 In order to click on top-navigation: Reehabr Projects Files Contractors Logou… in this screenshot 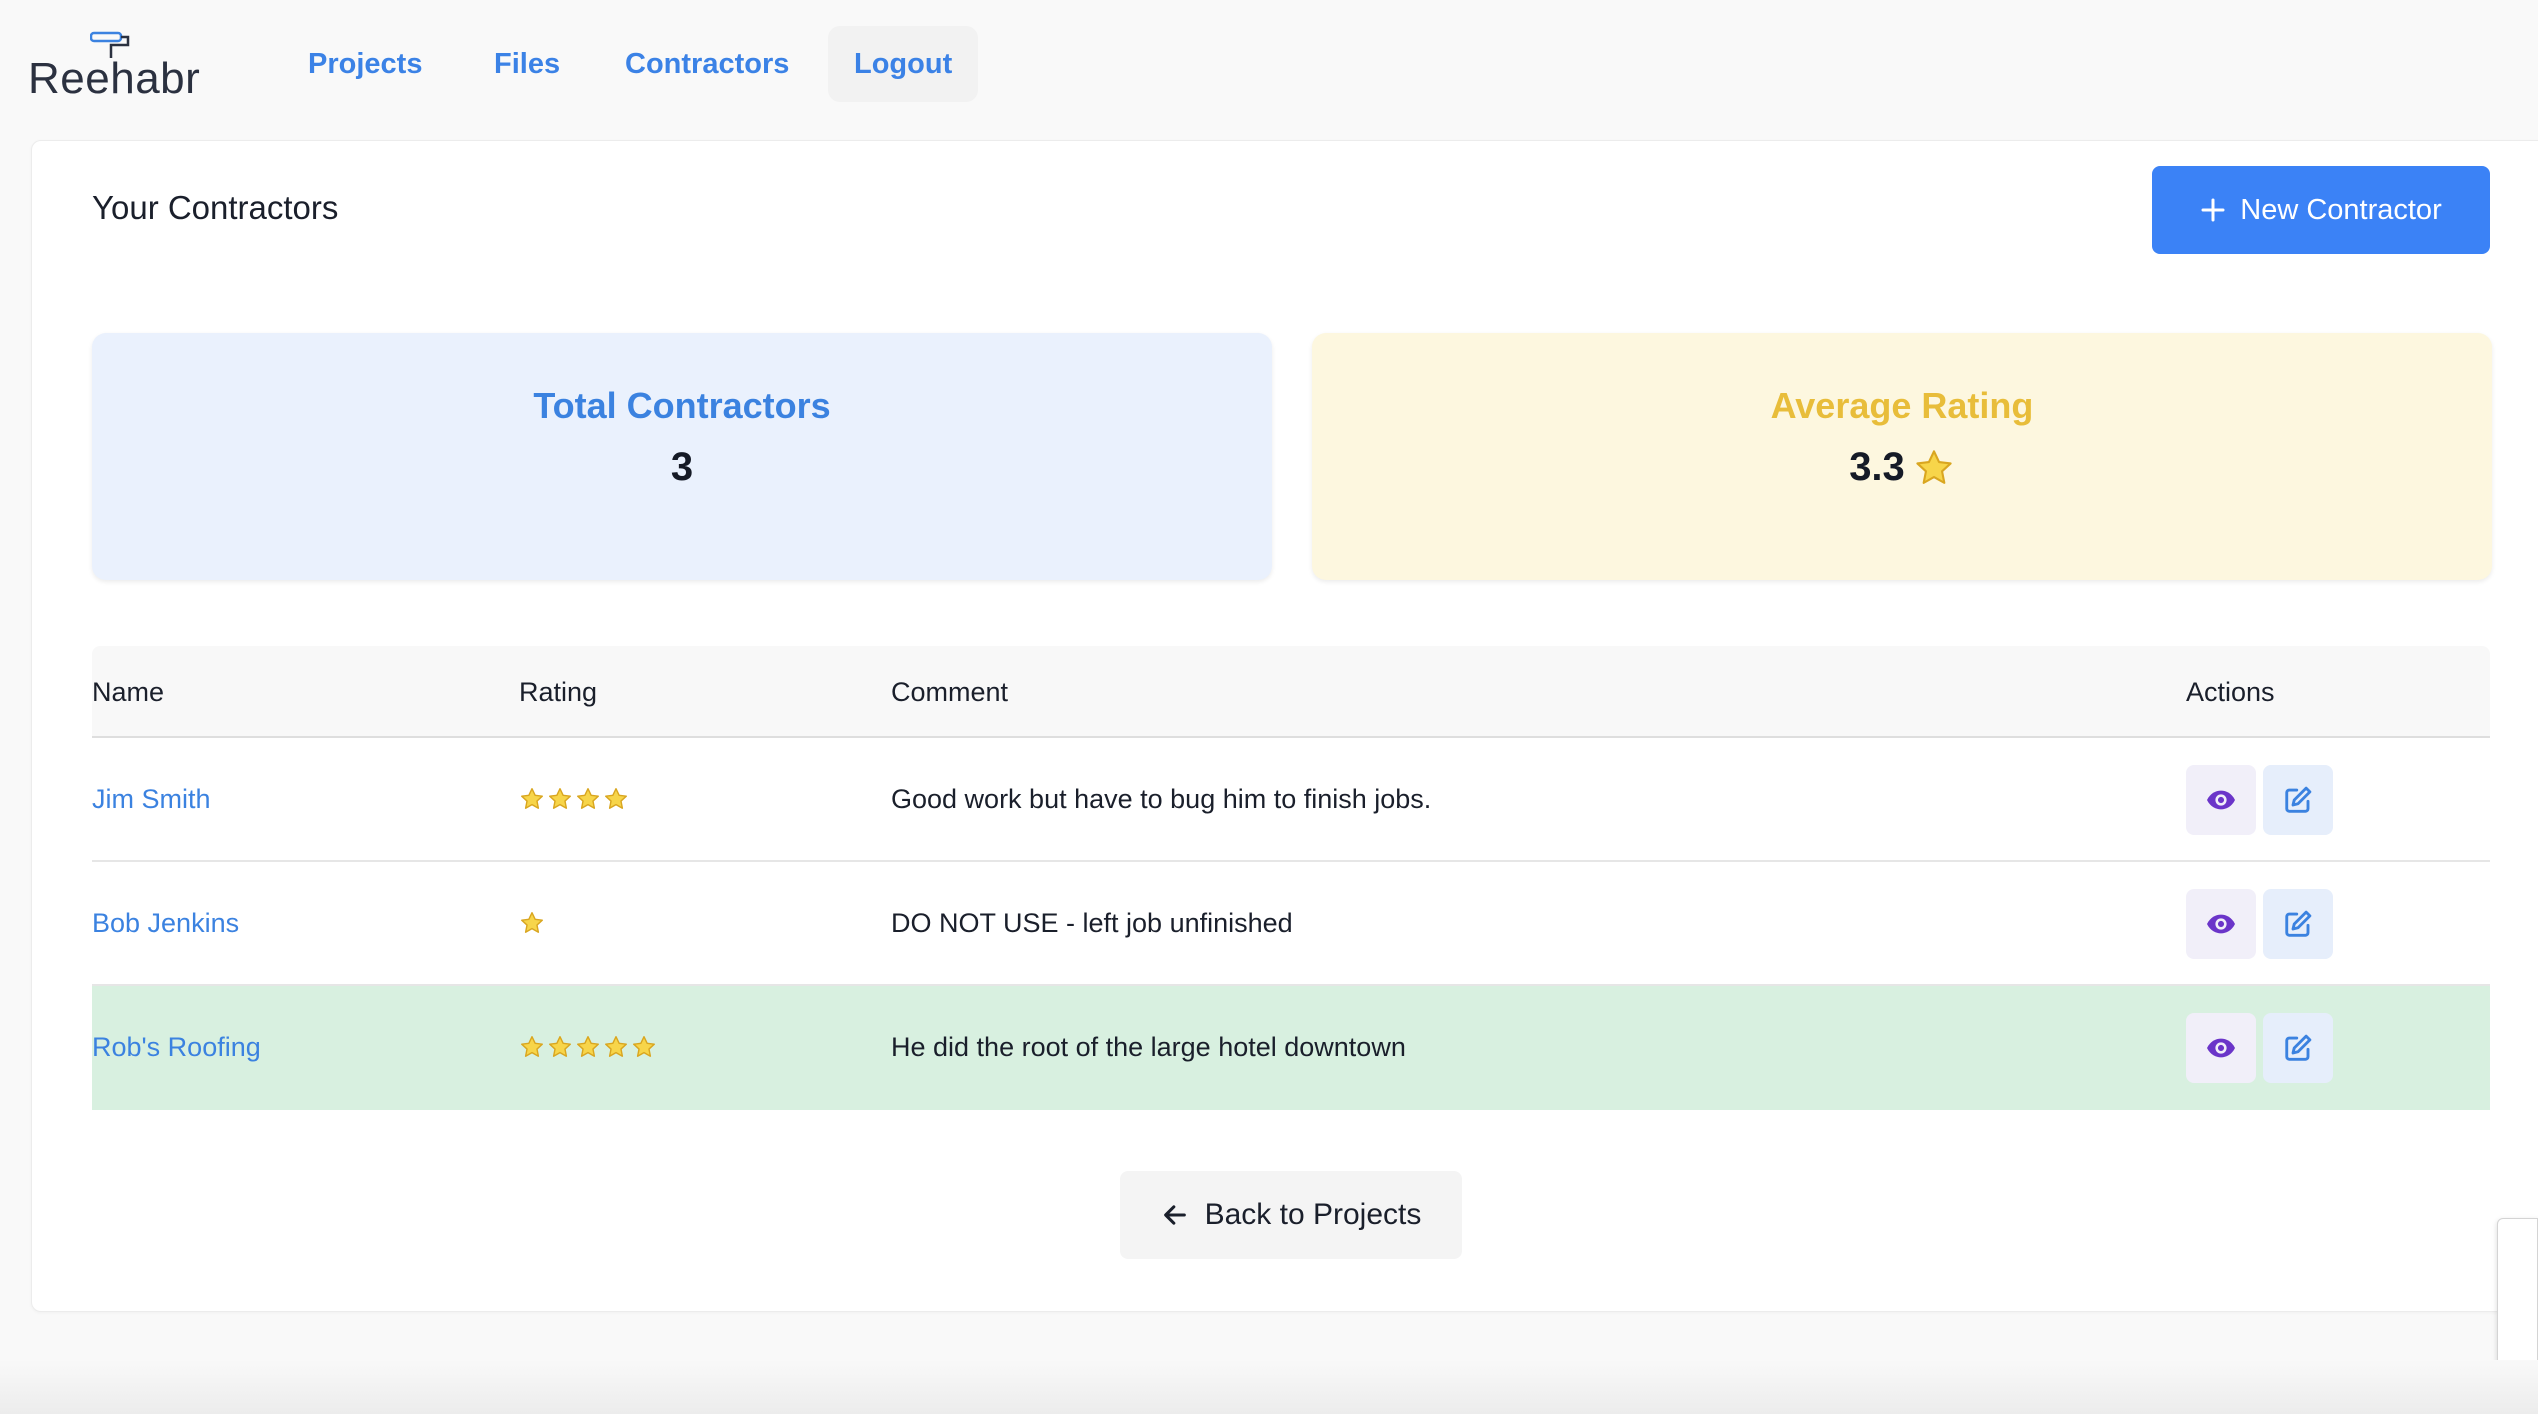, I will do `click(1269, 66)`.